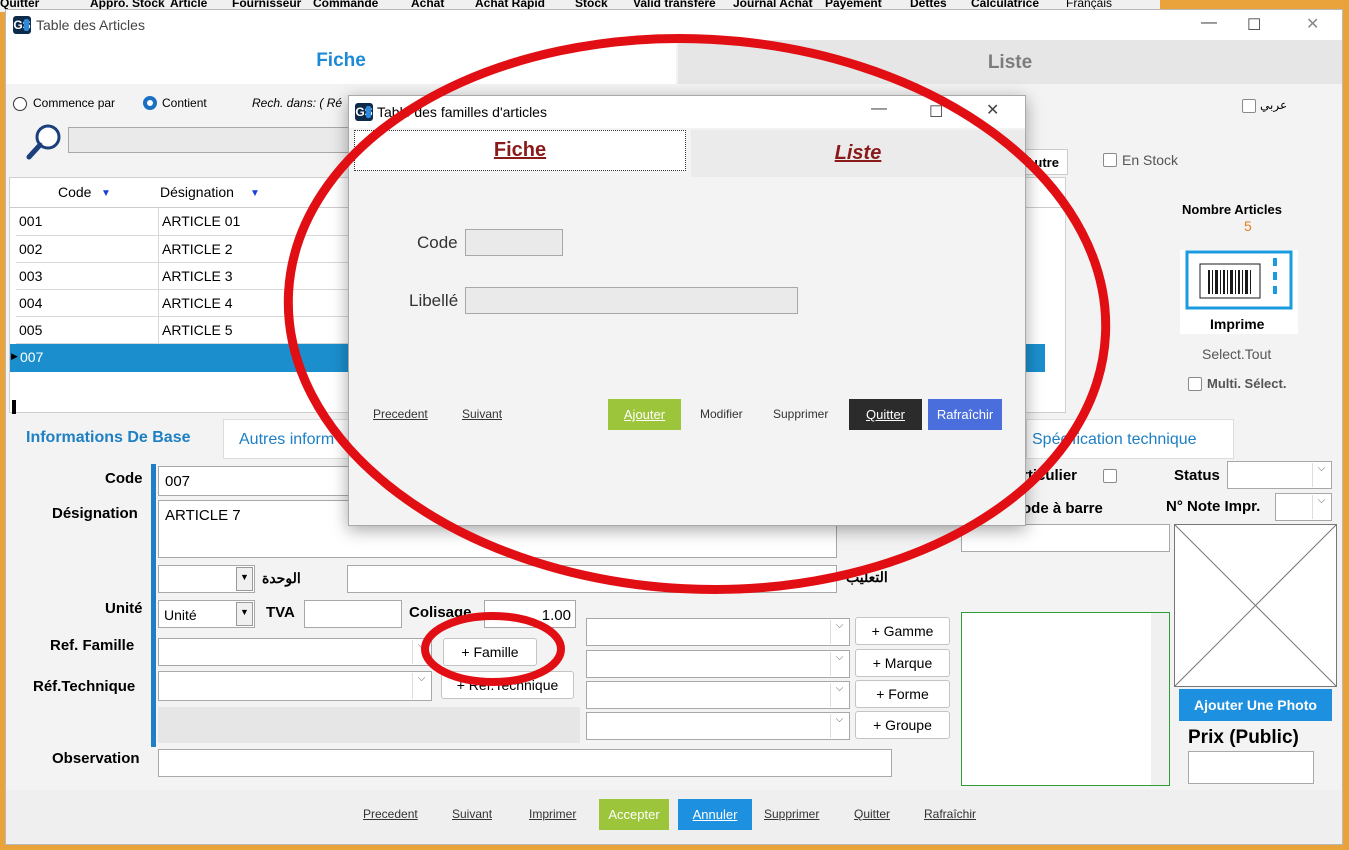 This screenshot has width=1349, height=850. What do you see at coordinates (213, 140) in the screenshot?
I see `search-input` at bounding box center [213, 140].